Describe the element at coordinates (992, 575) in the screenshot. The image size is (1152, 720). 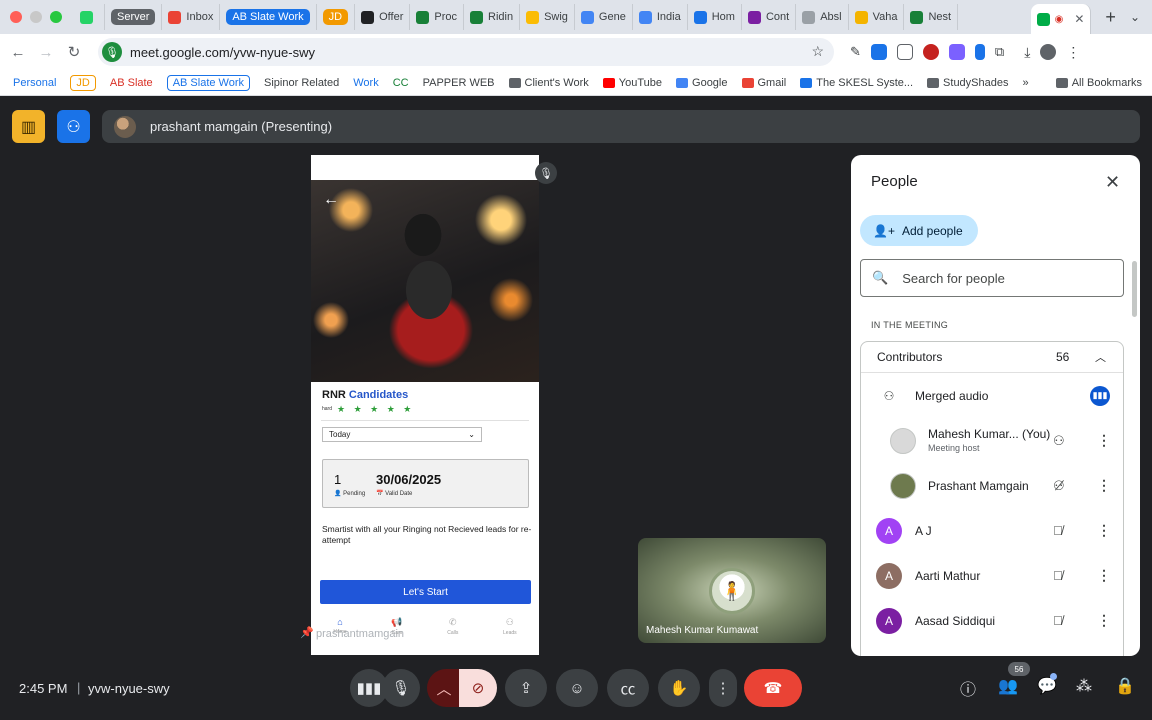
I see `participant-row: A Aarti Mathur 🎙̸ ⋮` at that location.